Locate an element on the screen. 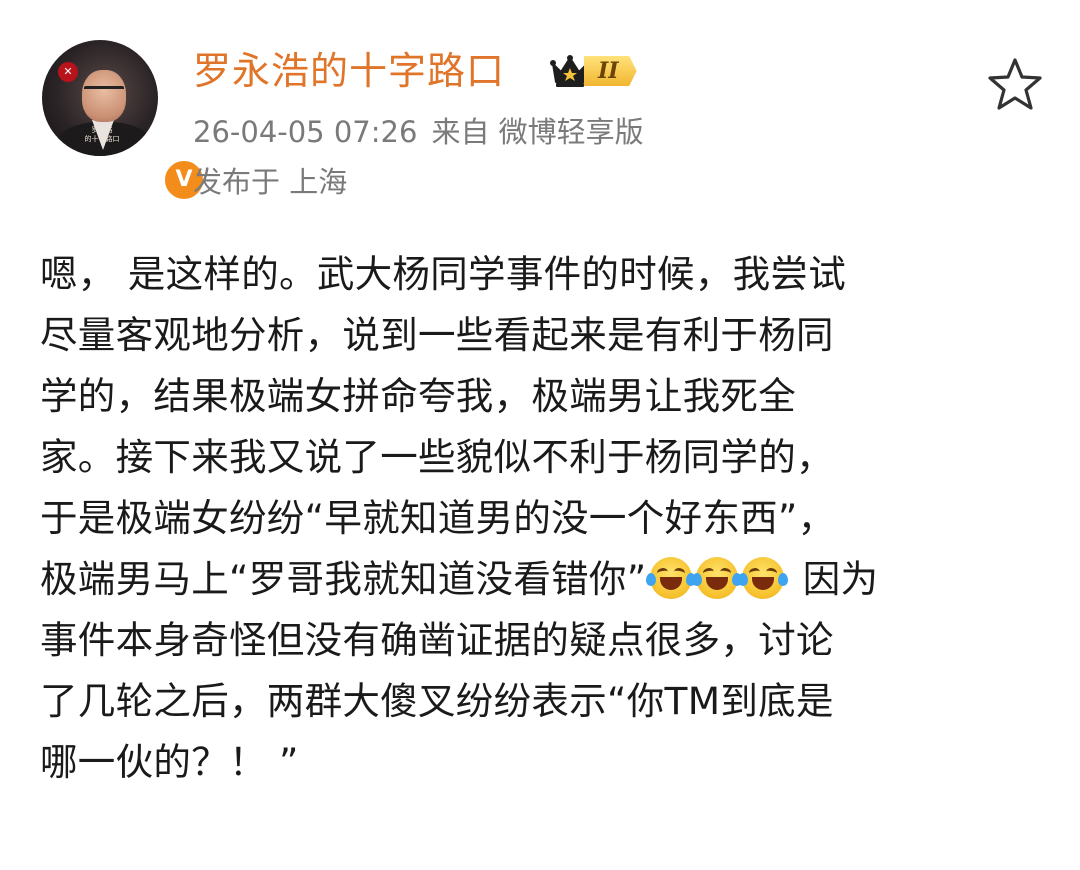 The height and width of the screenshot is (870, 1080). member-badge: II is located at coordinates (593, 71).